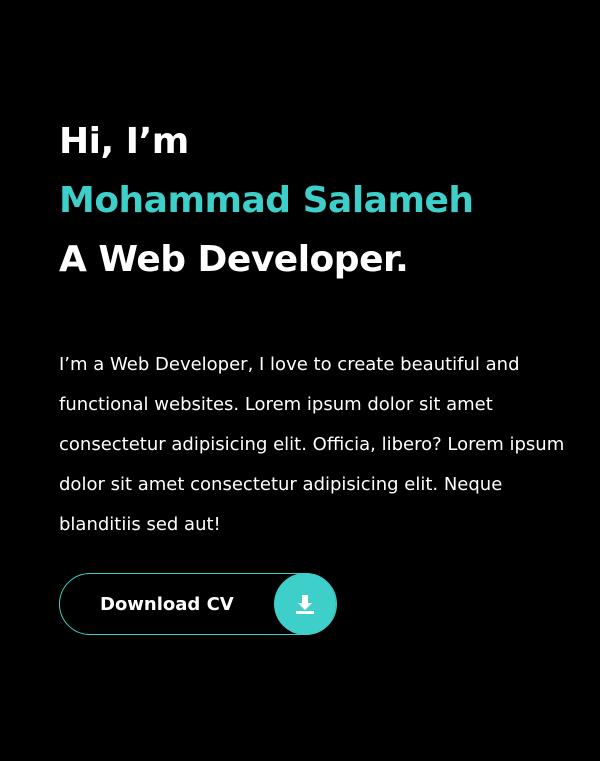 Image resolution: width=600 pixels, height=761 pixels. Describe the element at coordinates (124, 141) in the screenshot. I see `greeting-text: Hi, I’m` at that location.